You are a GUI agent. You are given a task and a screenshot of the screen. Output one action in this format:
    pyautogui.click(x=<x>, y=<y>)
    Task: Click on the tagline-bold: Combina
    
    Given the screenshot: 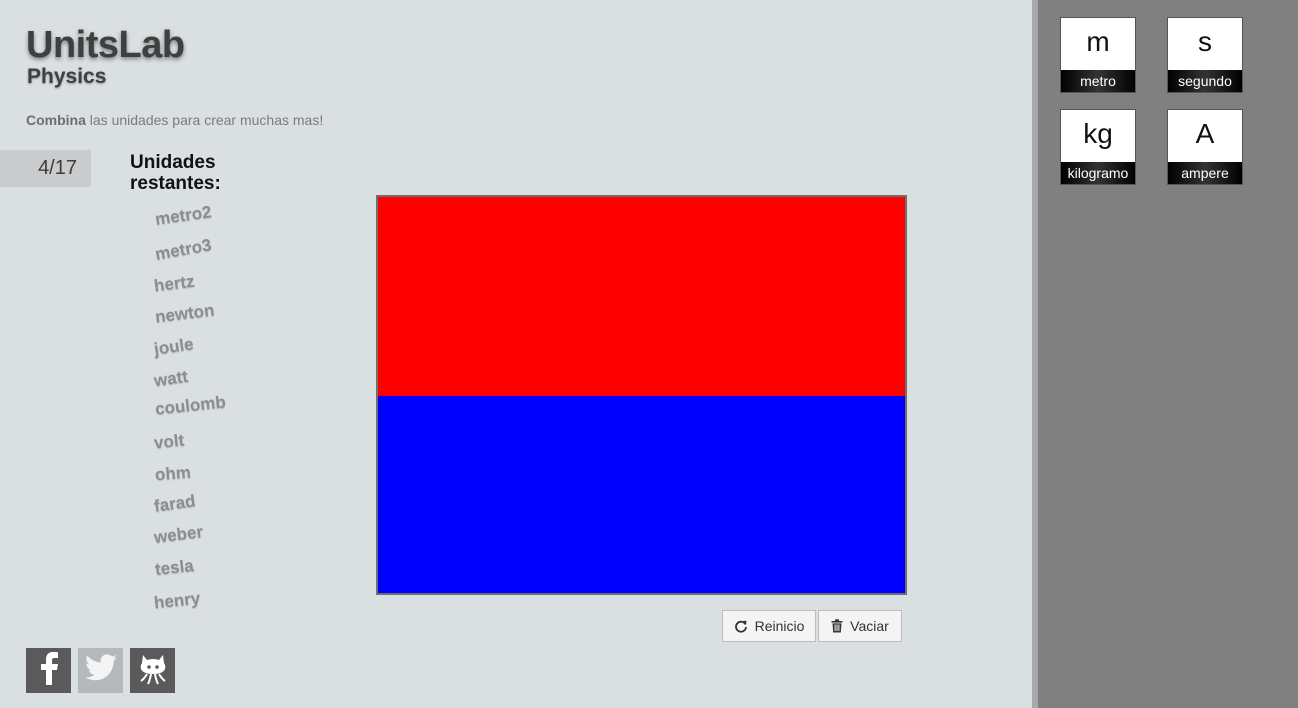 What is the action you would take?
    pyautogui.click(x=56, y=120)
    